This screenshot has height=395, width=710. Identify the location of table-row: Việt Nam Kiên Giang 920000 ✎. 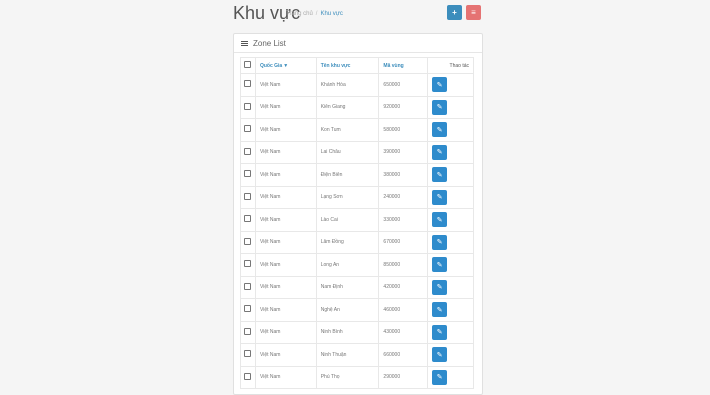
(357, 107).